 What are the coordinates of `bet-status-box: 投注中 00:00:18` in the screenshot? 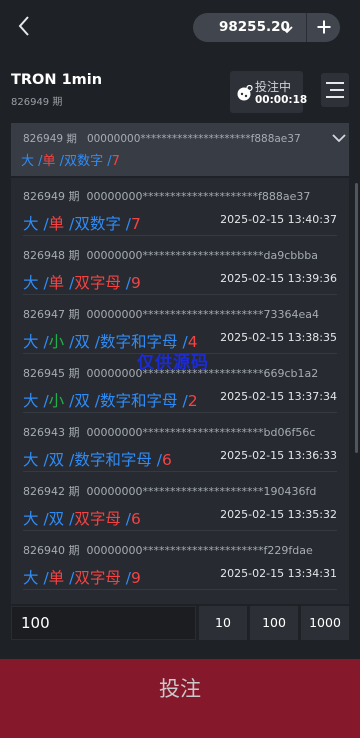 It's located at (268, 92).